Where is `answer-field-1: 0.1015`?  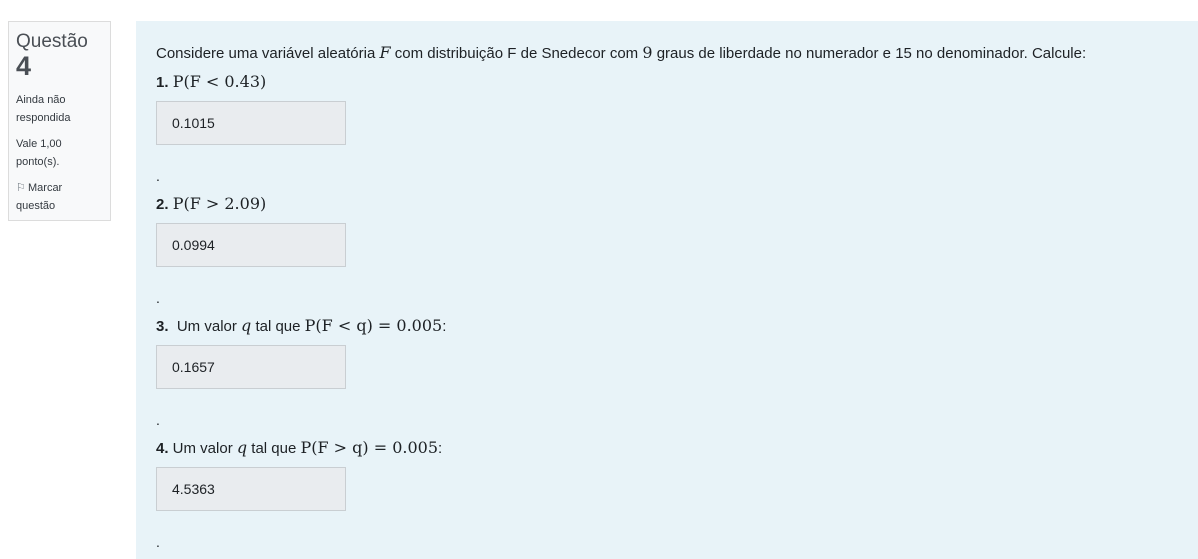
answer-field-1: 0.1015 is located at coordinates (251, 123).